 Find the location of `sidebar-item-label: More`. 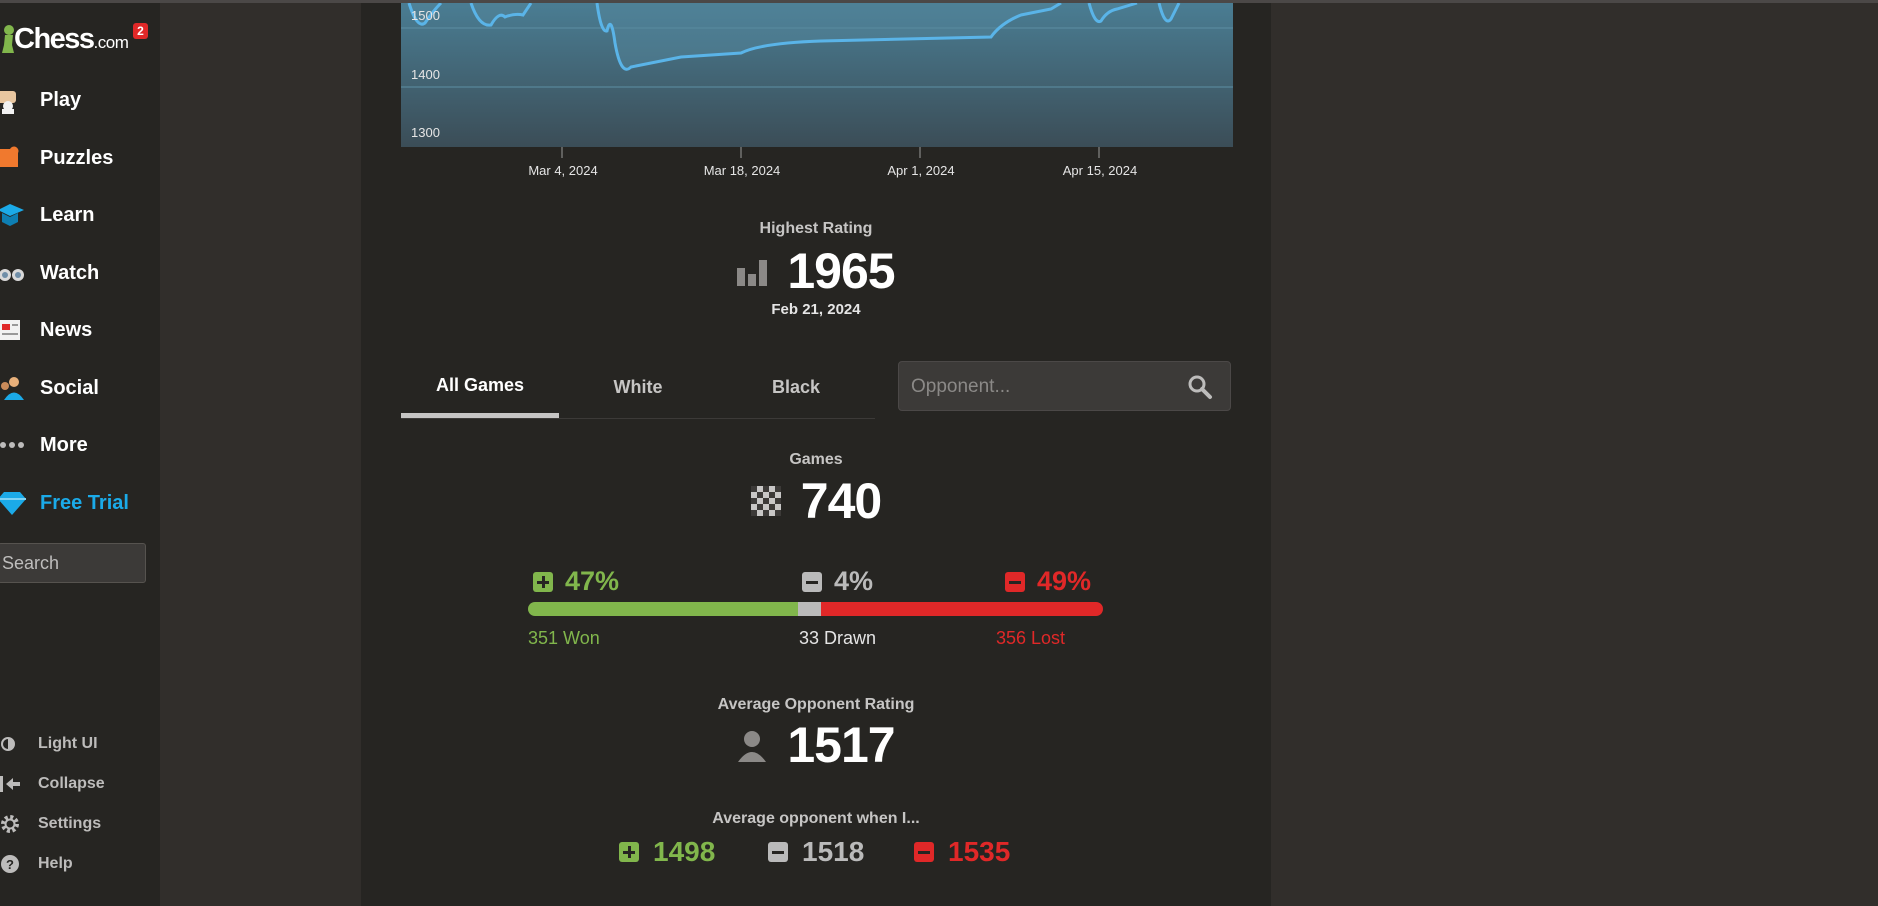

sidebar-item-label: More is located at coordinates (64, 444).